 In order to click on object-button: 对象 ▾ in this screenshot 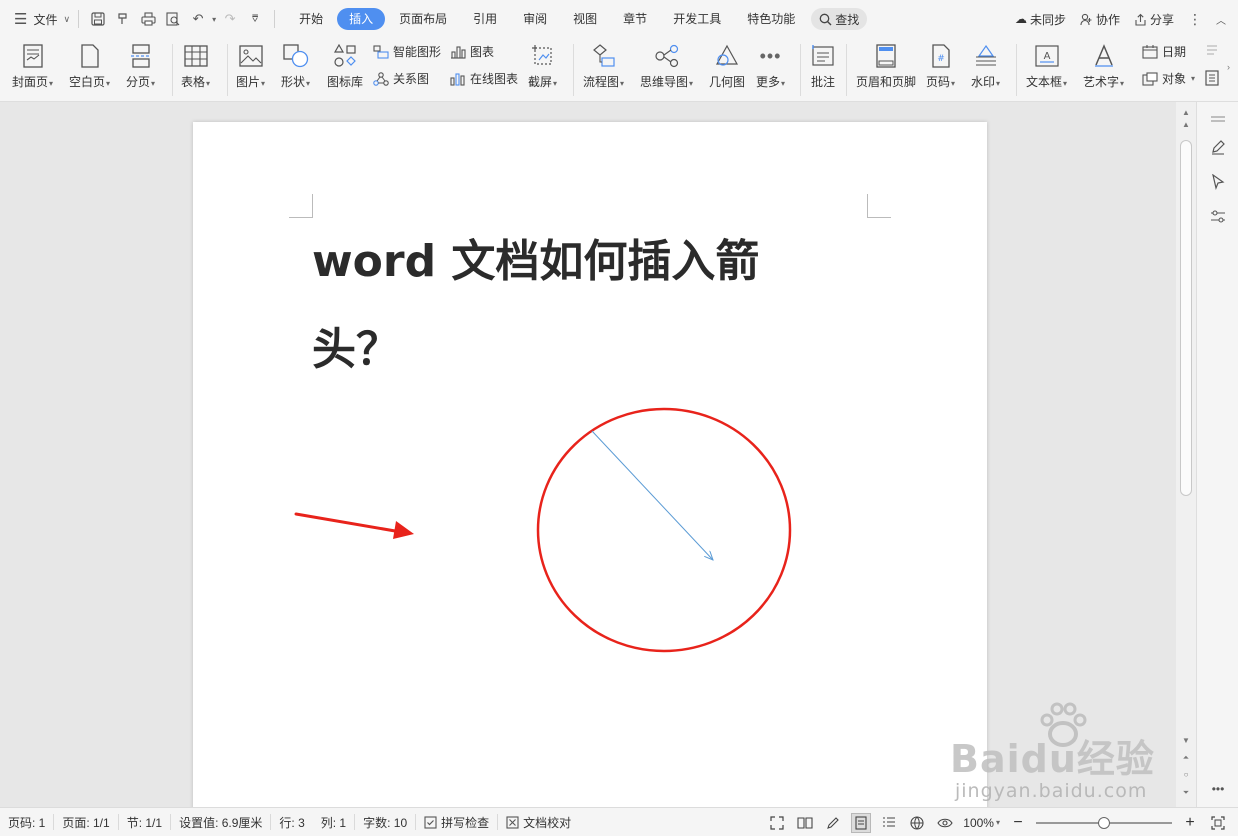, I will do `click(1168, 78)`.